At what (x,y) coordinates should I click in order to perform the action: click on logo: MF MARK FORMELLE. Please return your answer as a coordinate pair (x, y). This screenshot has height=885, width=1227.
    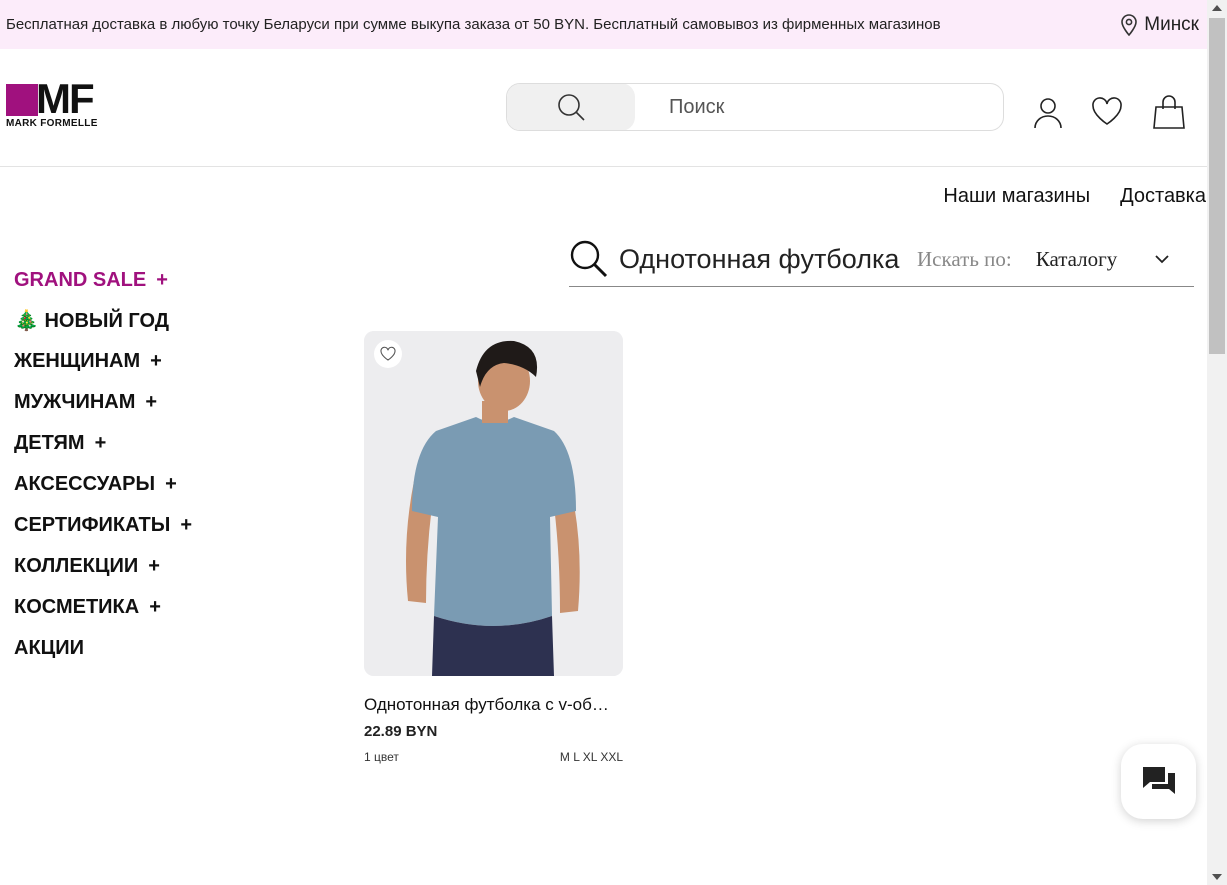
    Looking at the image, I should click on (67, 103).